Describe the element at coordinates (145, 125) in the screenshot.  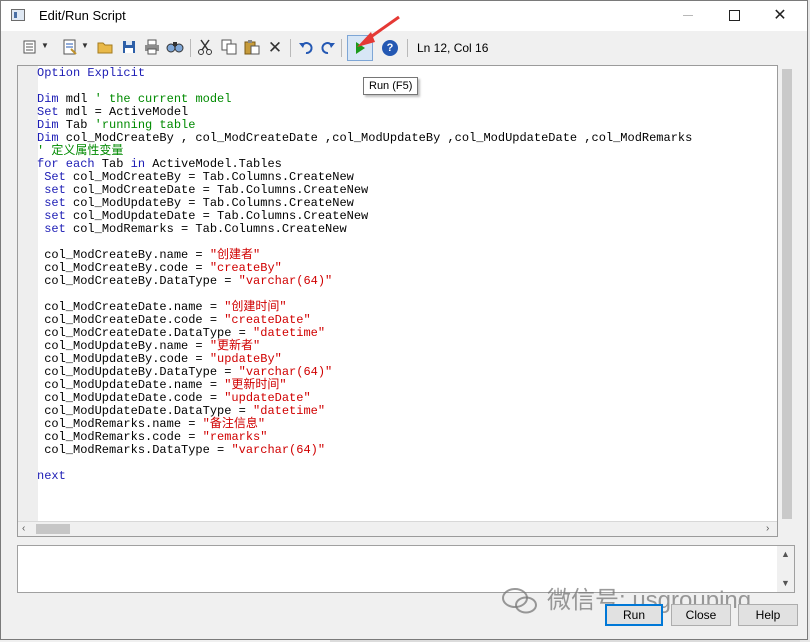
I see `code-token: 'running table` at that location.